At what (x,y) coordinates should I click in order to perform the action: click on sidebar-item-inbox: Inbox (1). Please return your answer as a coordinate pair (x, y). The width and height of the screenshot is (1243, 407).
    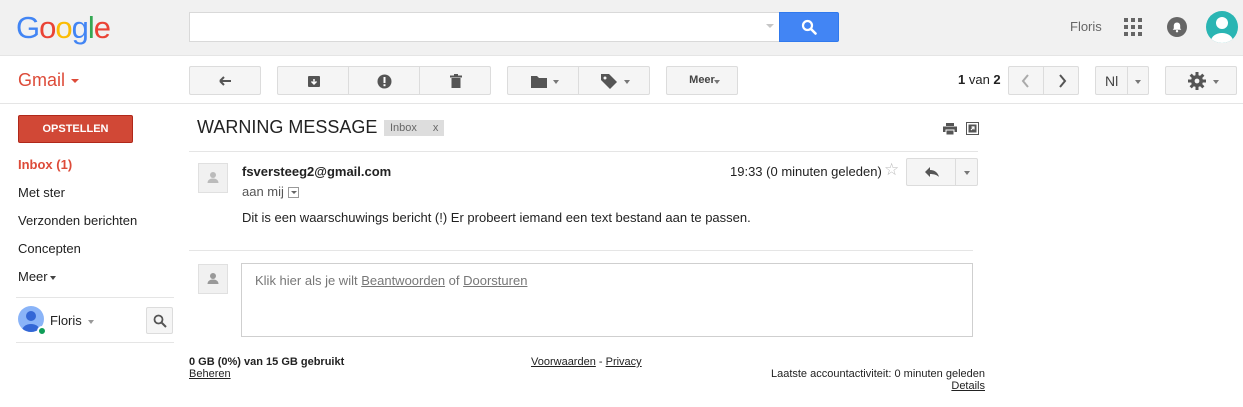
    Looking at the image, I should click on (95, 165).